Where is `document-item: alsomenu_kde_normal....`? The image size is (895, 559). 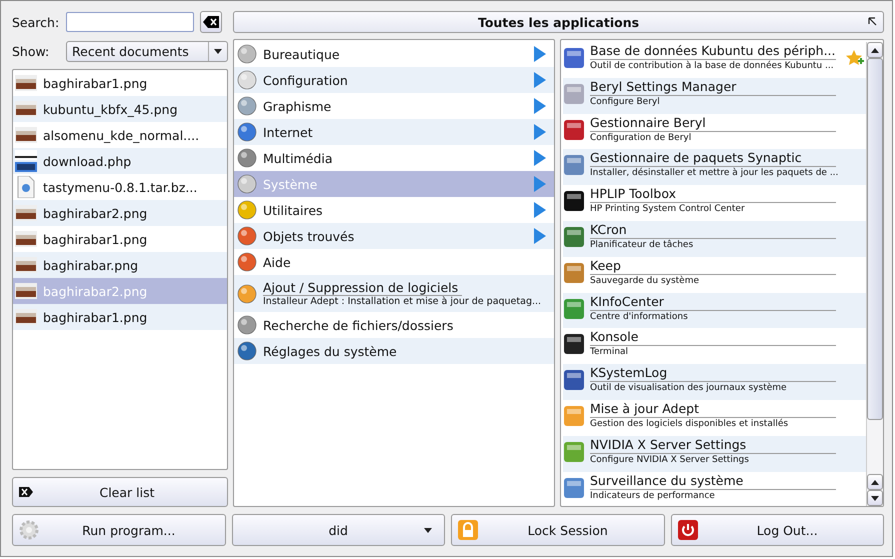
document-item: alsomenu_kde_normal.... is located at coordinates (120, 135).